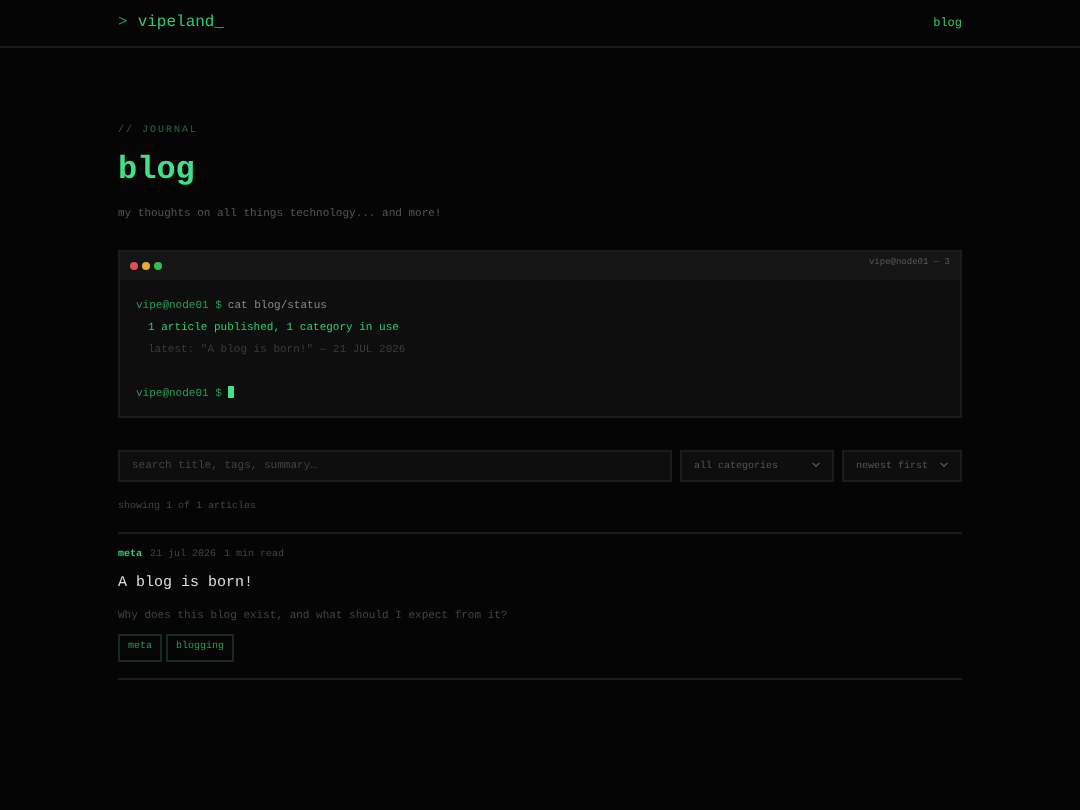  Describe the element at coordinates (230, 392) in the screenshot. I see `text-cursor` at that location.